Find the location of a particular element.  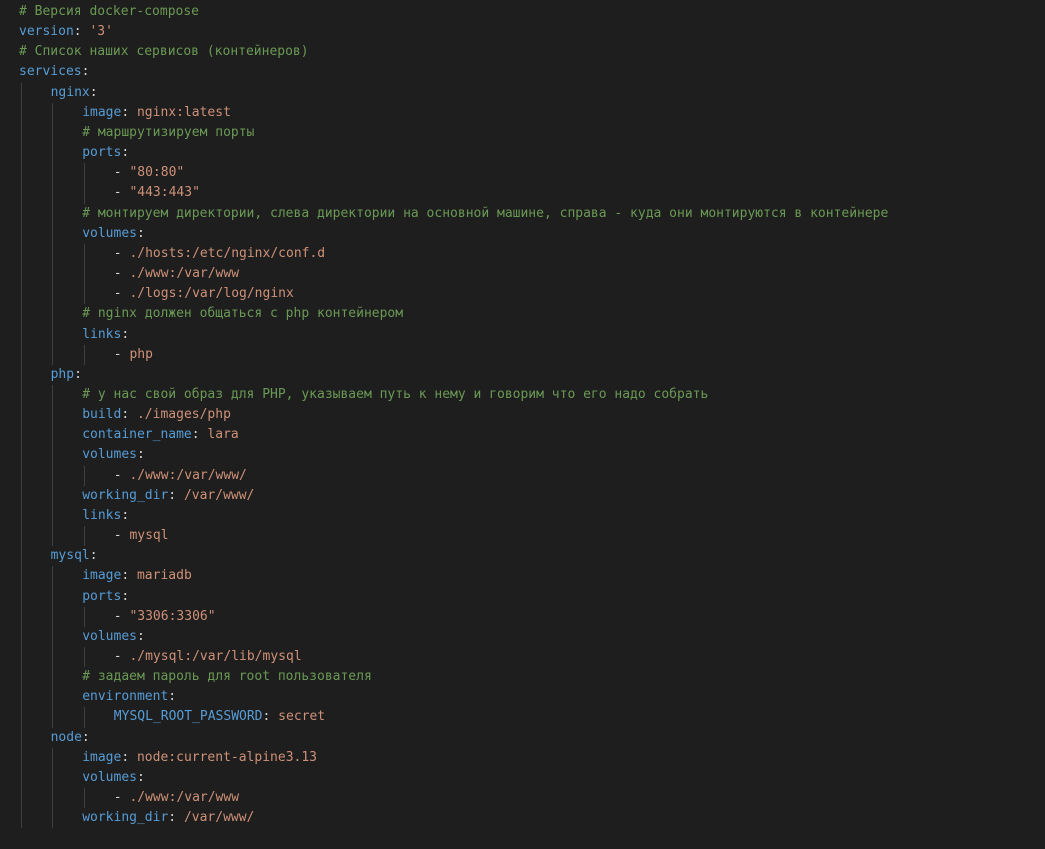

code-line: build: ./images/php is located at coordinates (529, 415).